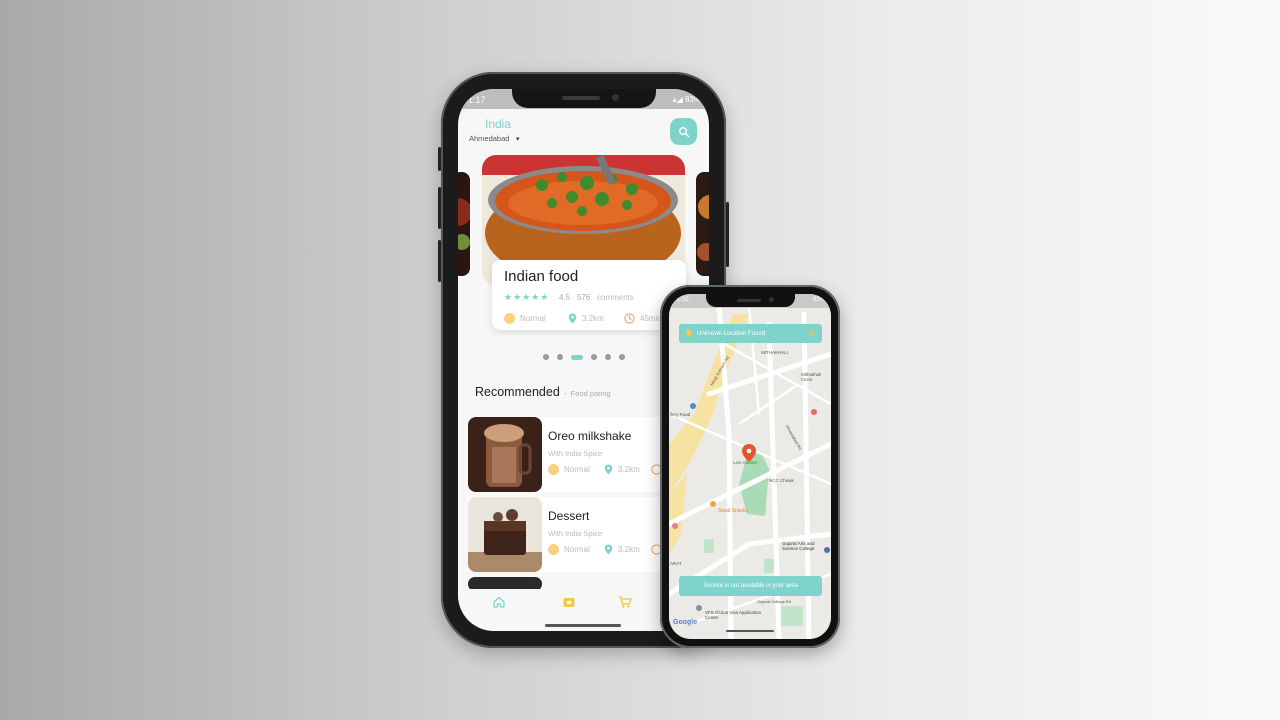  I want to click on mute-switch, so click(439, 159).